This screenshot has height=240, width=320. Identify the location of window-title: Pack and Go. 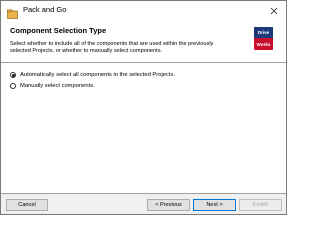
(45, 9).